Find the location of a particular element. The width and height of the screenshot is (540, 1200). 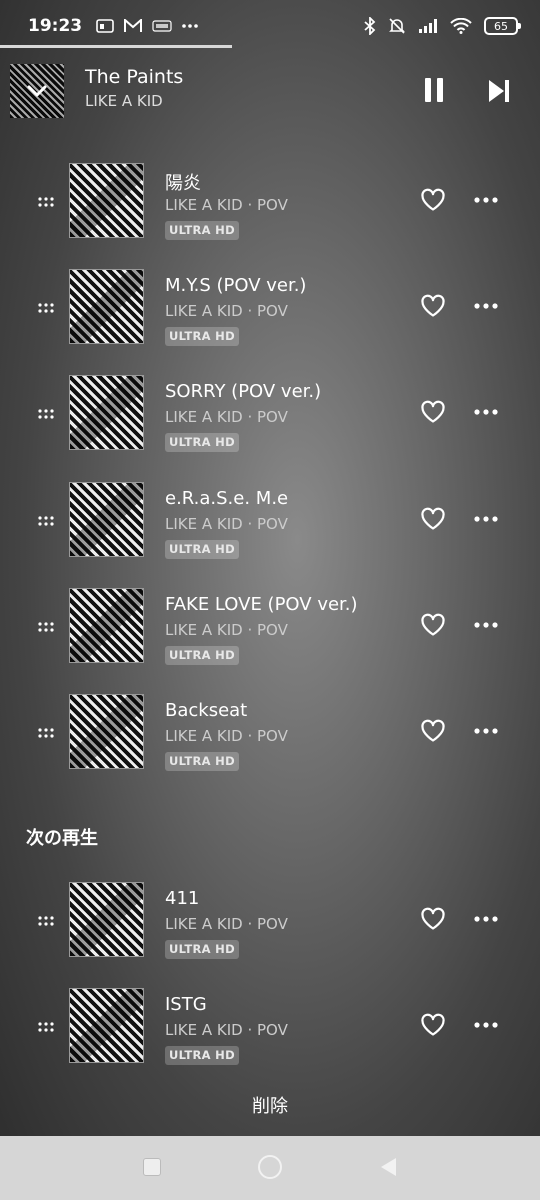

back-icon is located at coordinates (388, 1167).